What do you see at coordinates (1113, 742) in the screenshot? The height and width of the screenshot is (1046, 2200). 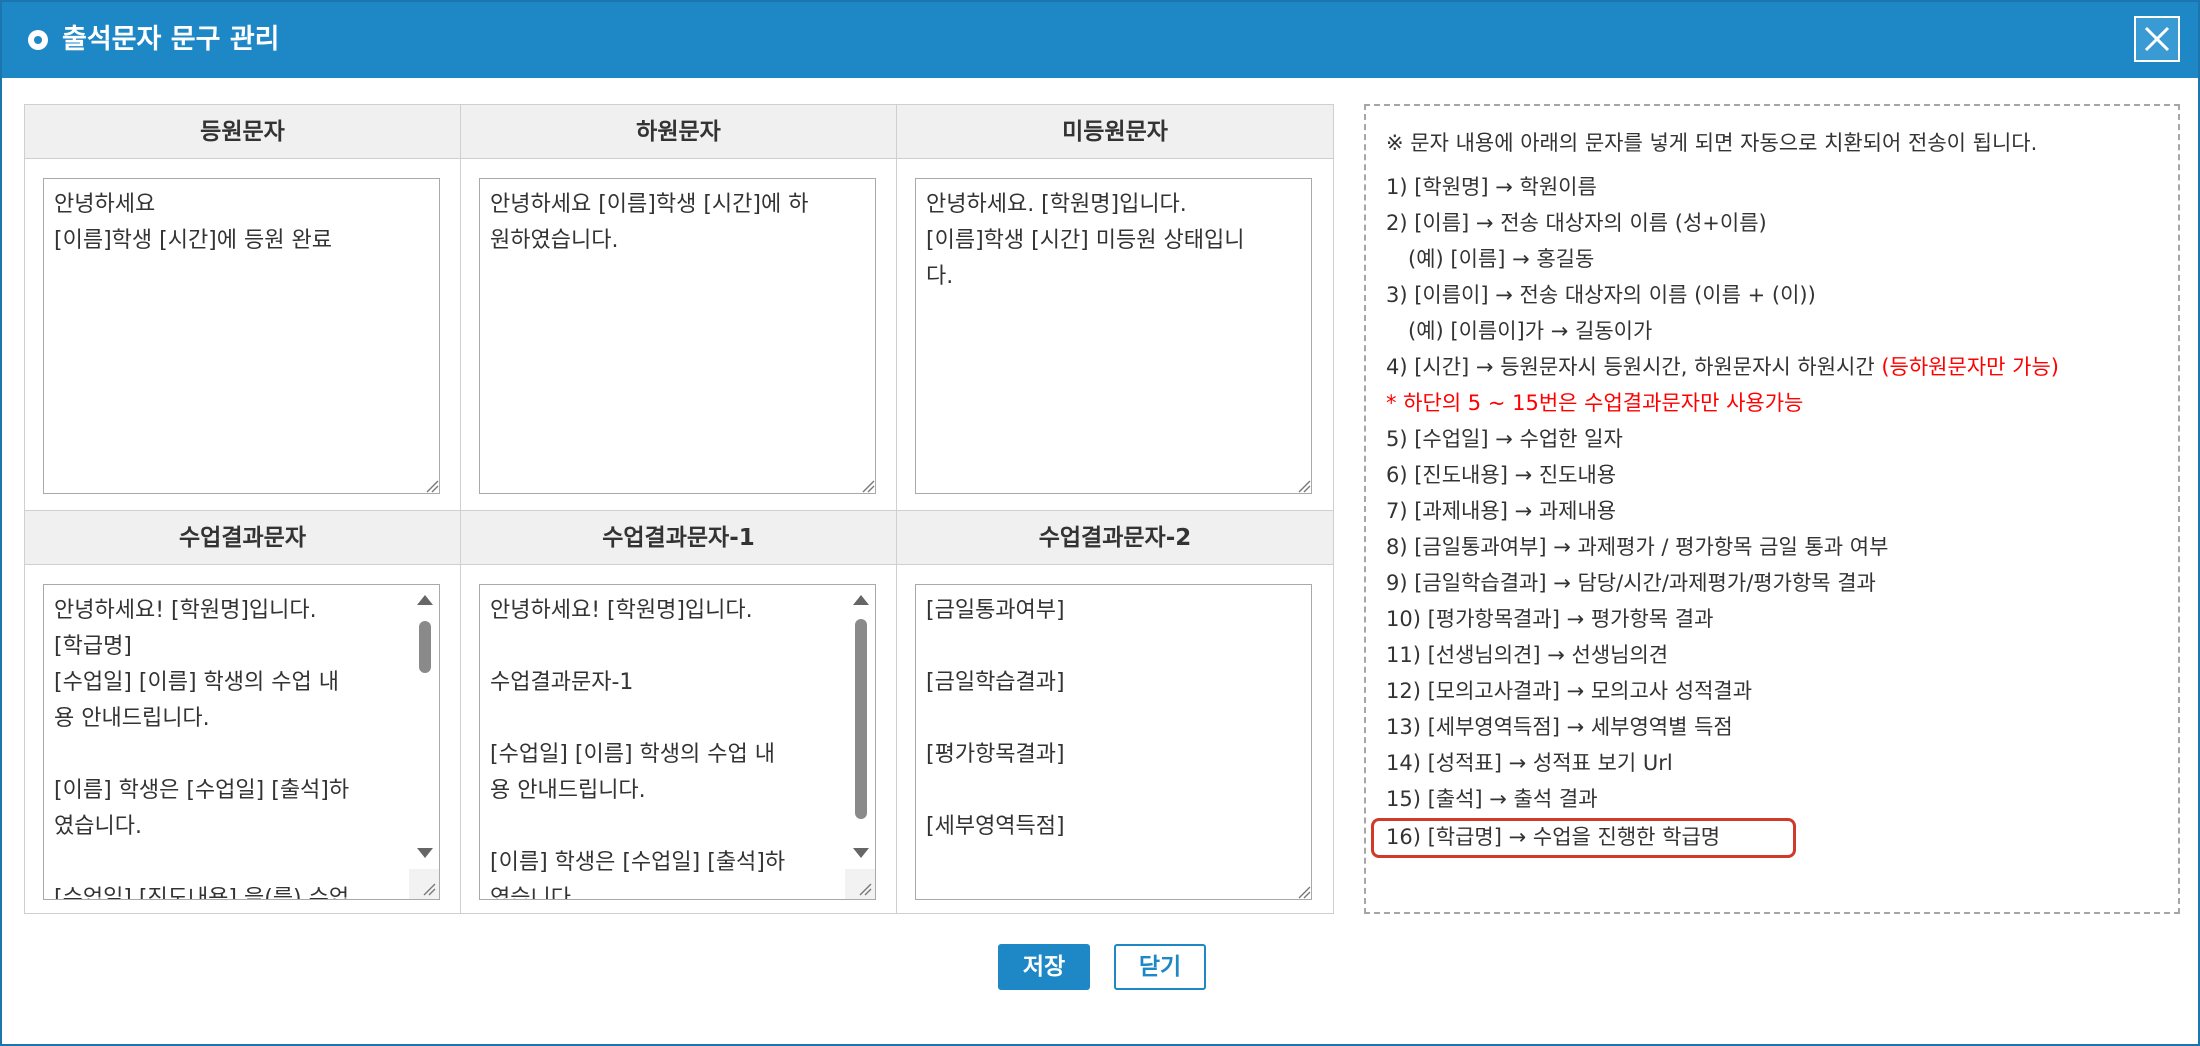 I see `result-2-textarea: [금일통과여부] [금일학습결과] [평가항목결과] [세부영역득점]` at bounding box center [1113, 742].